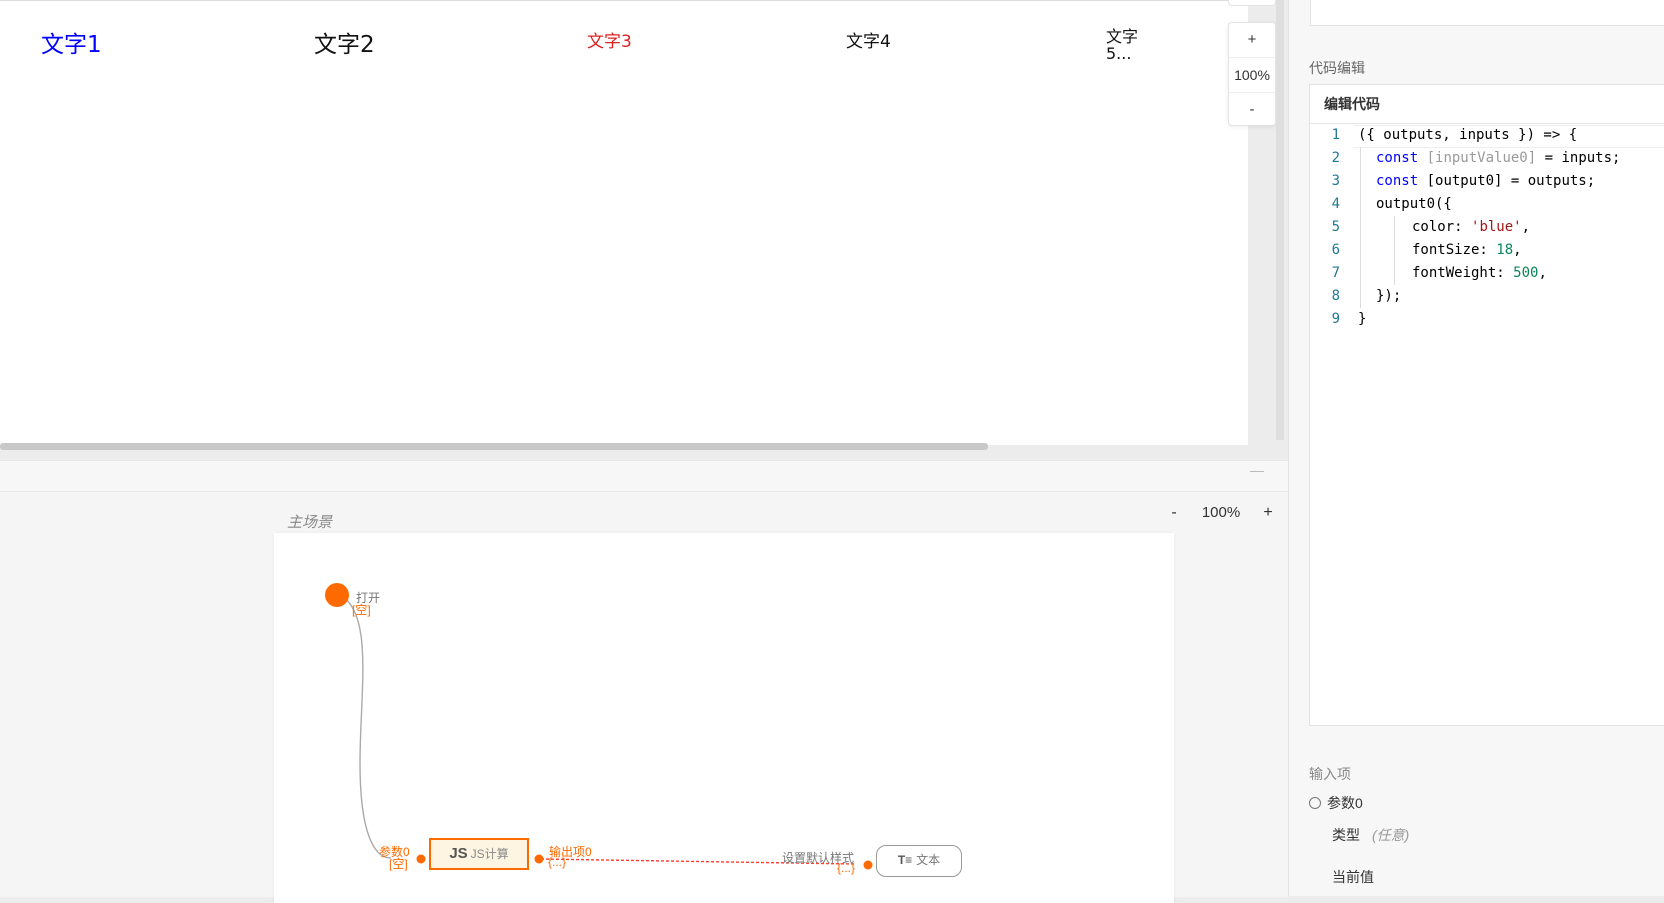  I want to click on js-compute-node: JS JS计算, so click(479, 854).